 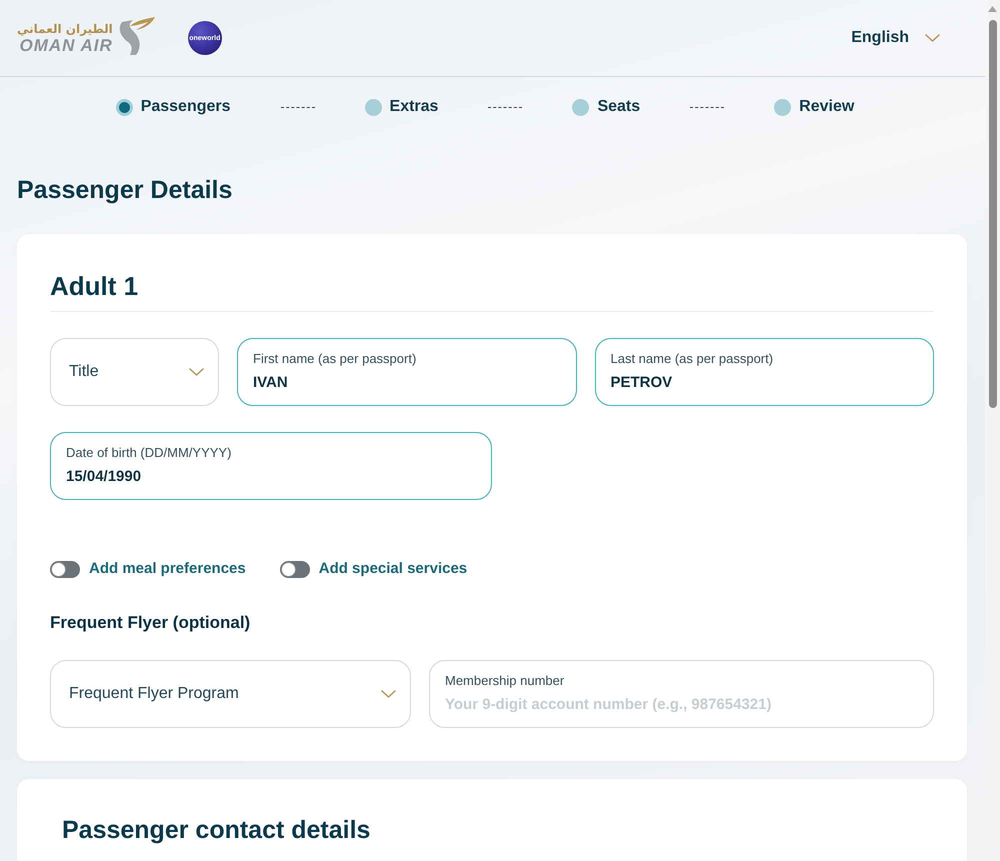 I want to click on field-label: Date of birth (DD/MM/YYYY), so click(x=149, y=453).